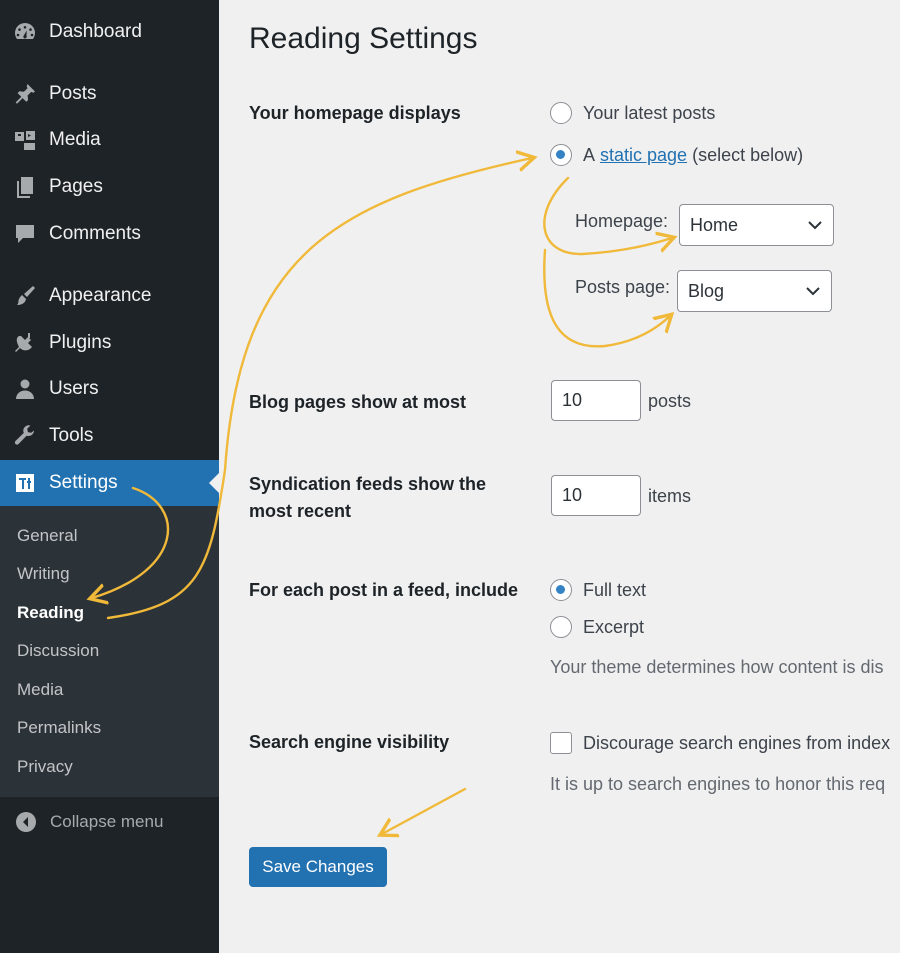  Describe the element at coordinates (561, 627) in the screenshot. I see `radio-excerpt` at that location.